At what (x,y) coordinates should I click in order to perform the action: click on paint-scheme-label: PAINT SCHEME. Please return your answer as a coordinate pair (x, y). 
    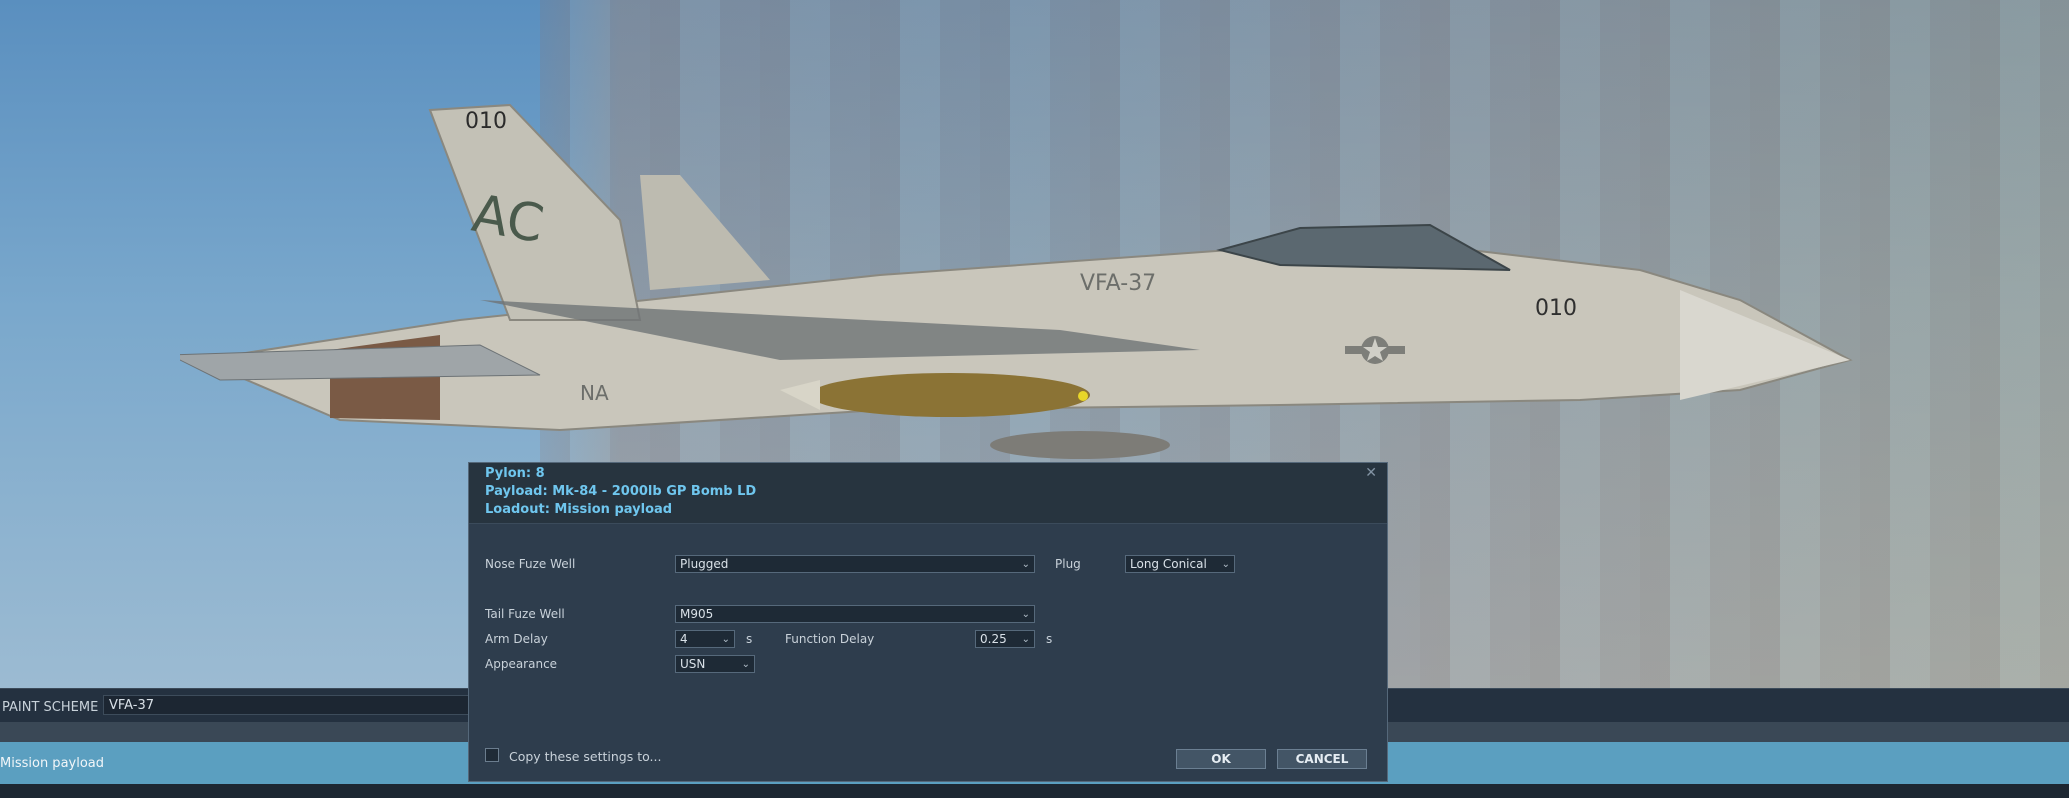
    Looking at the image, I should click on (50, 707).